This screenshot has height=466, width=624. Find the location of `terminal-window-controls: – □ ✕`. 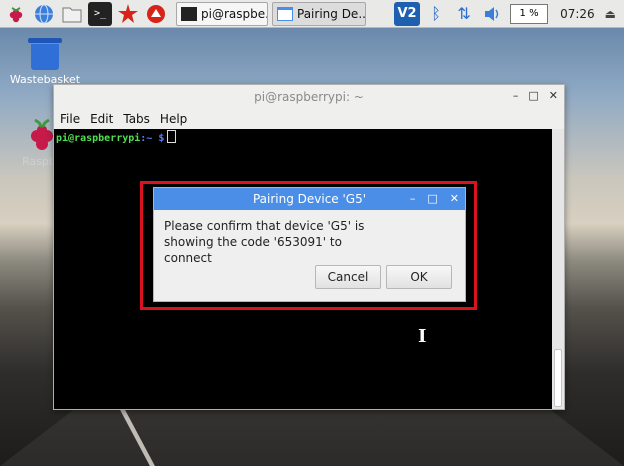

terminal-window-controls: – □ ✕ is located at coordinates (535, 95).